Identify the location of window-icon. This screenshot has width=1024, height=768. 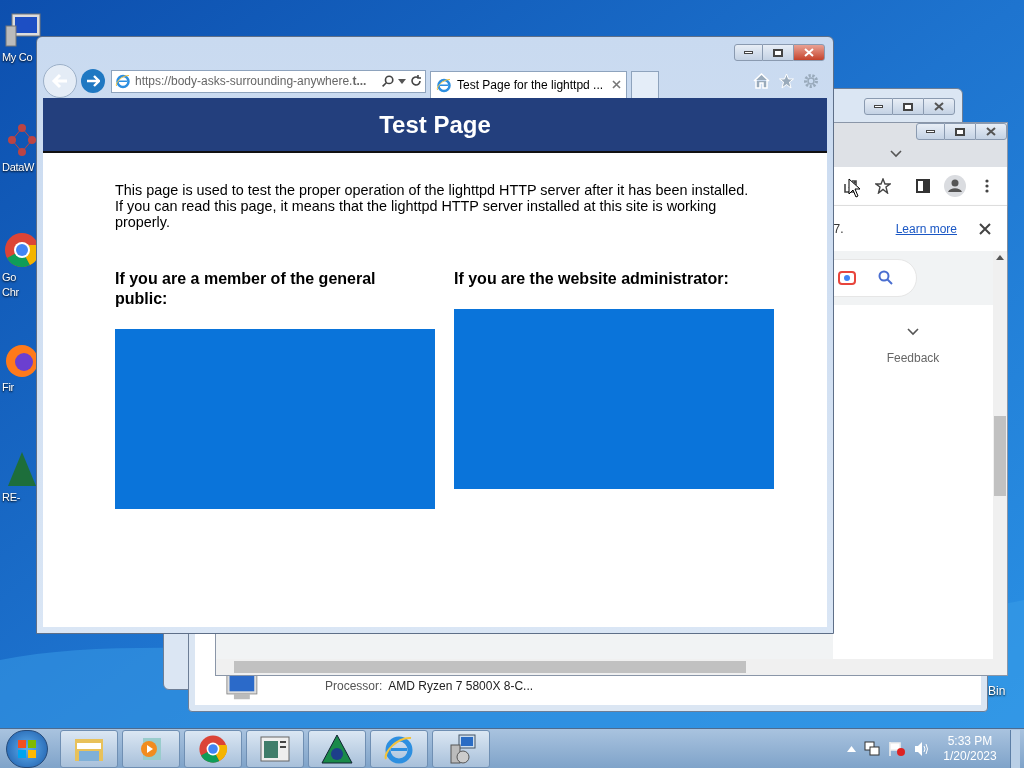
(275, 748).